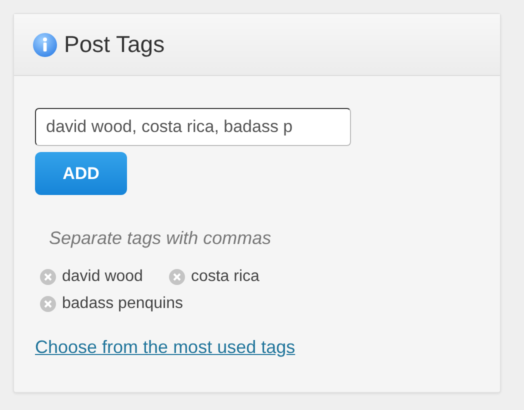  What do you see at coordinates (81, 173) in the screenshot?
I see `add-button: ADD` at bounding box center [81, 173].